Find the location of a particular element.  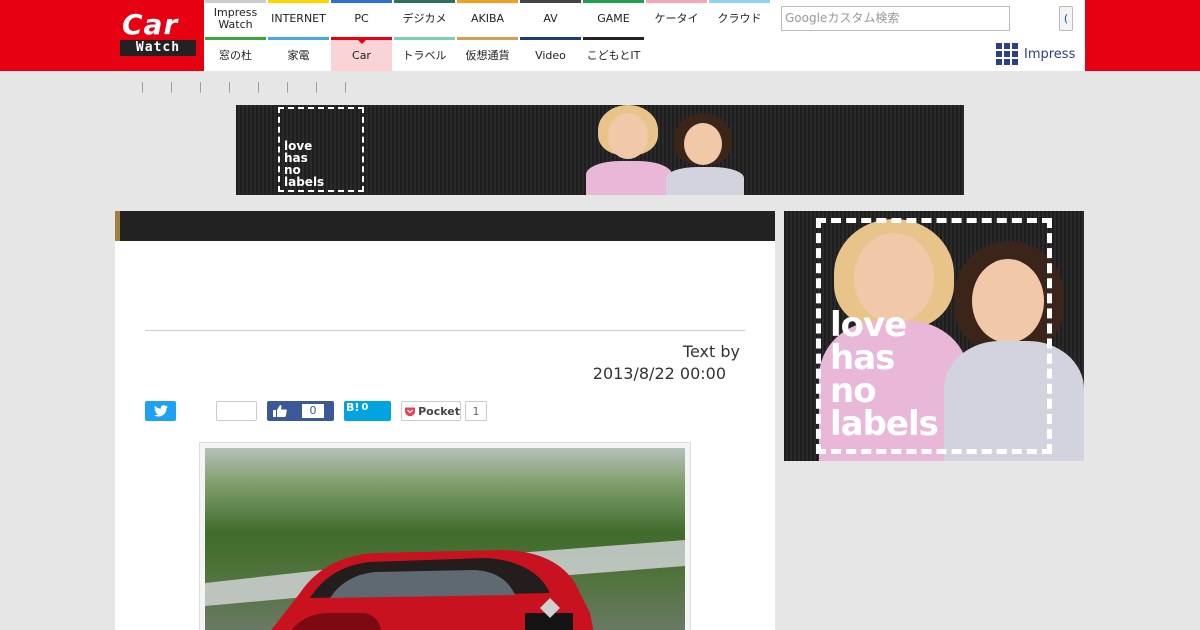

pocket-icon is located at coordinates (410, 411).